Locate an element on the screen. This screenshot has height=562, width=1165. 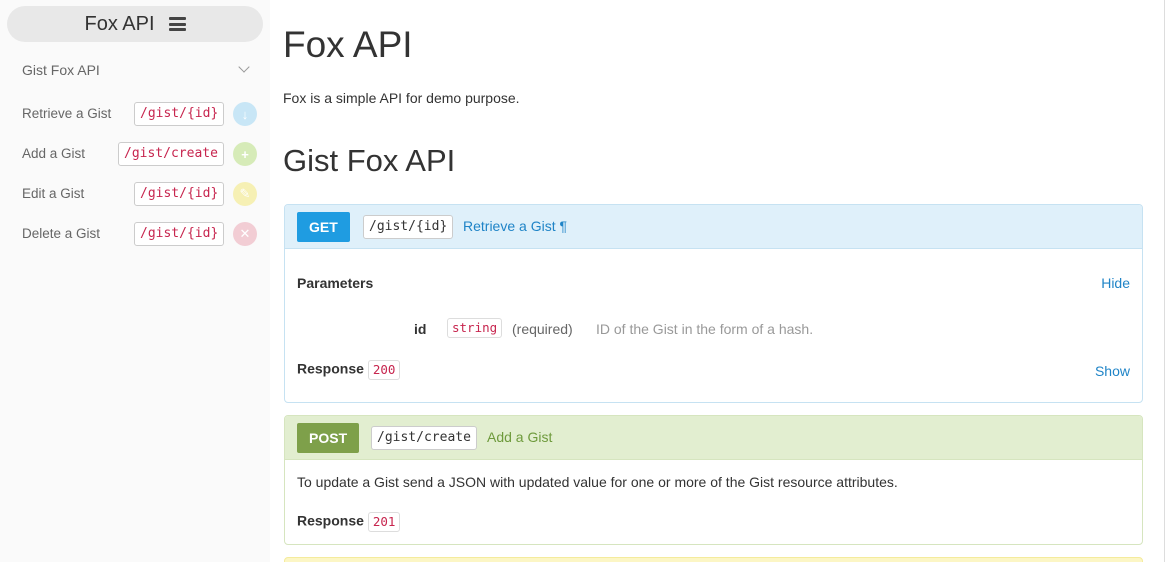
response-row: Response 200 is located at coordinates (349, 370).